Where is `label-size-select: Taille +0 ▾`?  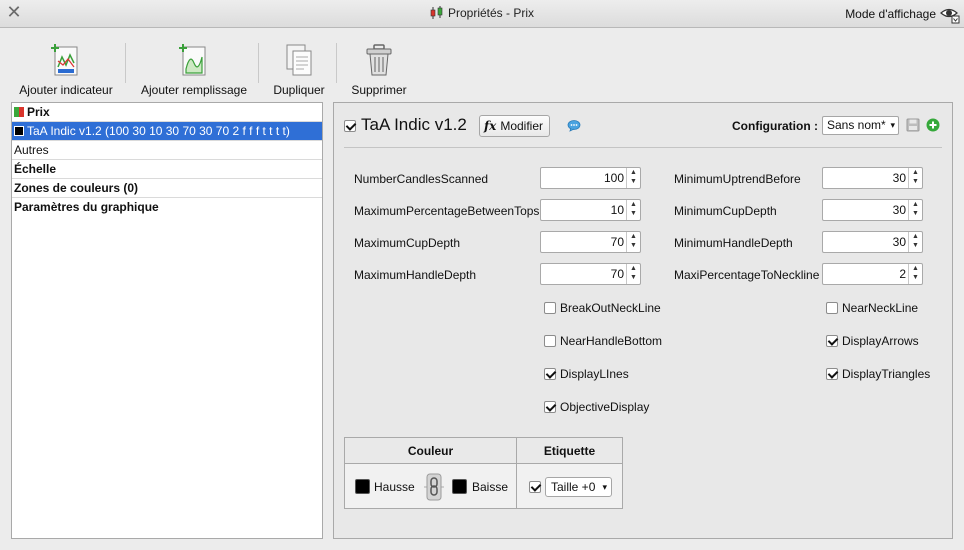 label-size-select: Taille +0 ▾ is located at coordinates (578, 487).